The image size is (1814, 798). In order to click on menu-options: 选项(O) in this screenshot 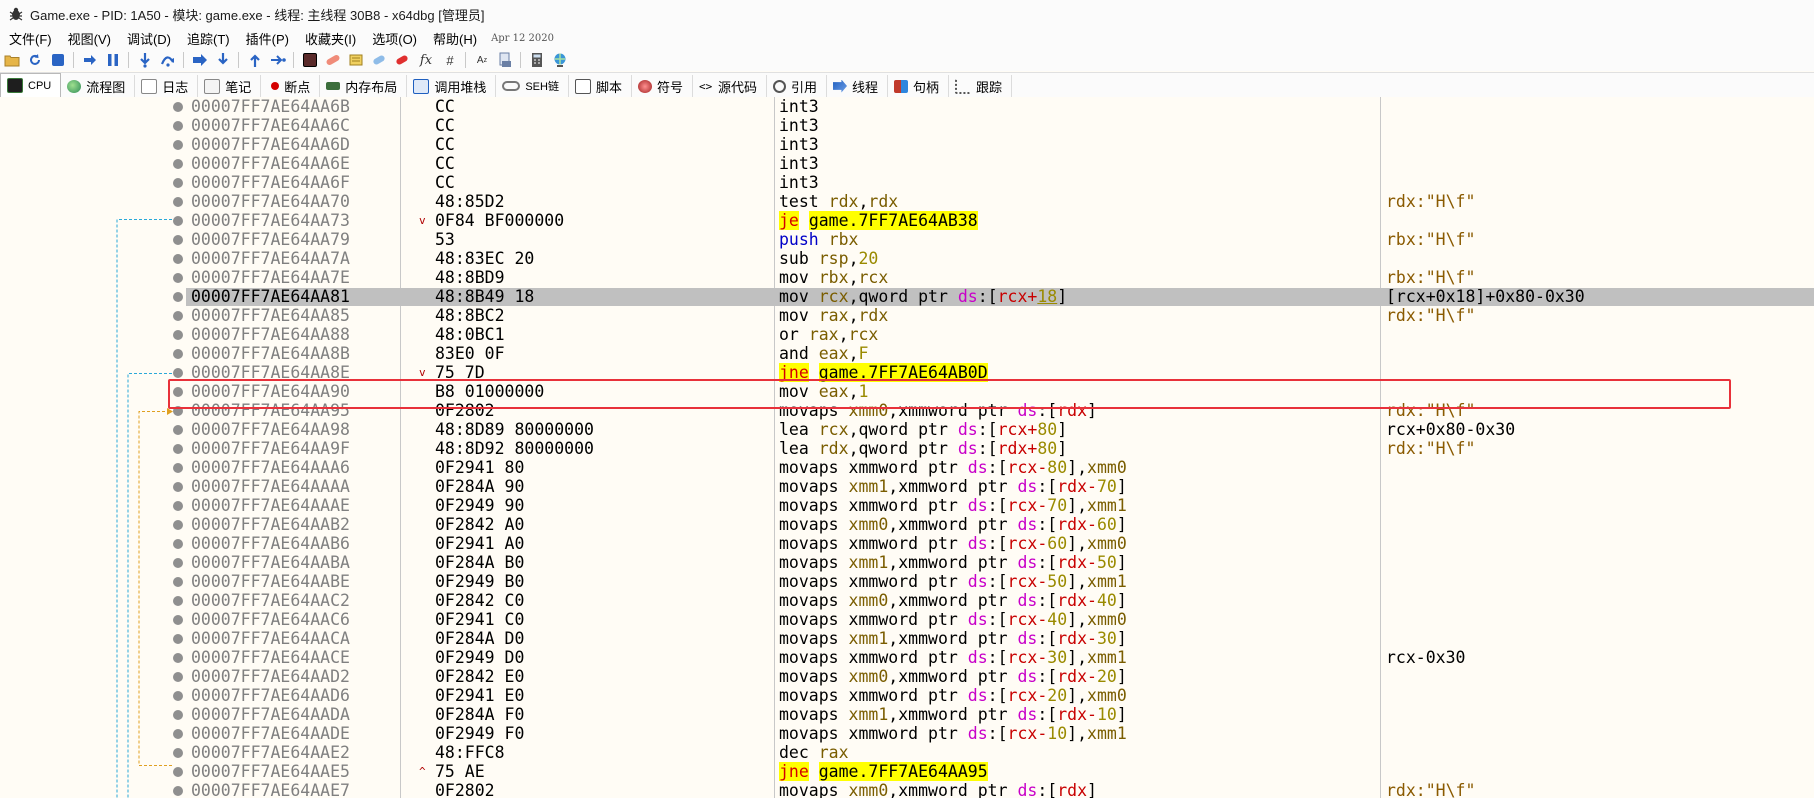, I will do `click(394, 38)`.